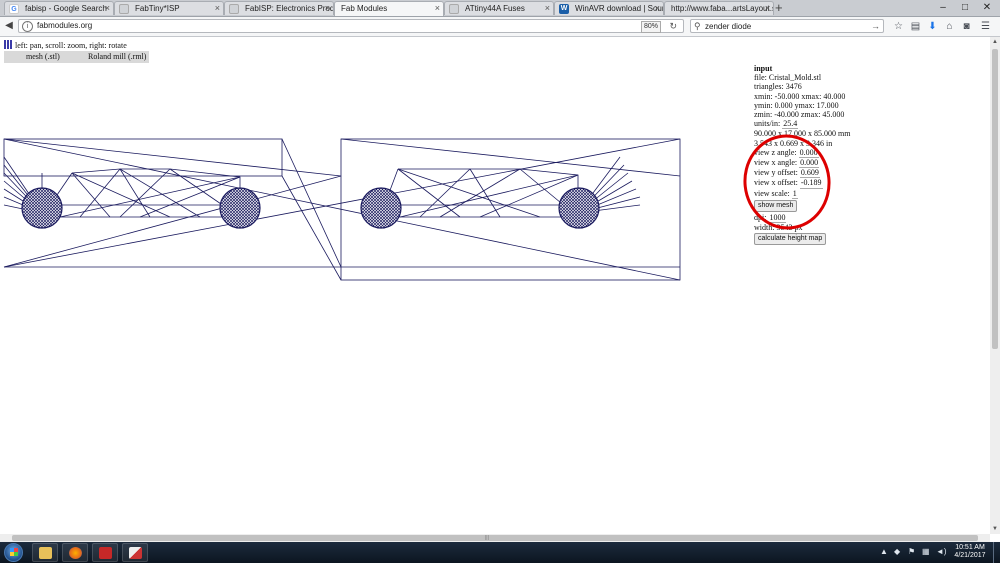  Describe the element at coordinates (66, 8) in the screenshot. I see `tab-label: fabisp - Google Search` at that location.